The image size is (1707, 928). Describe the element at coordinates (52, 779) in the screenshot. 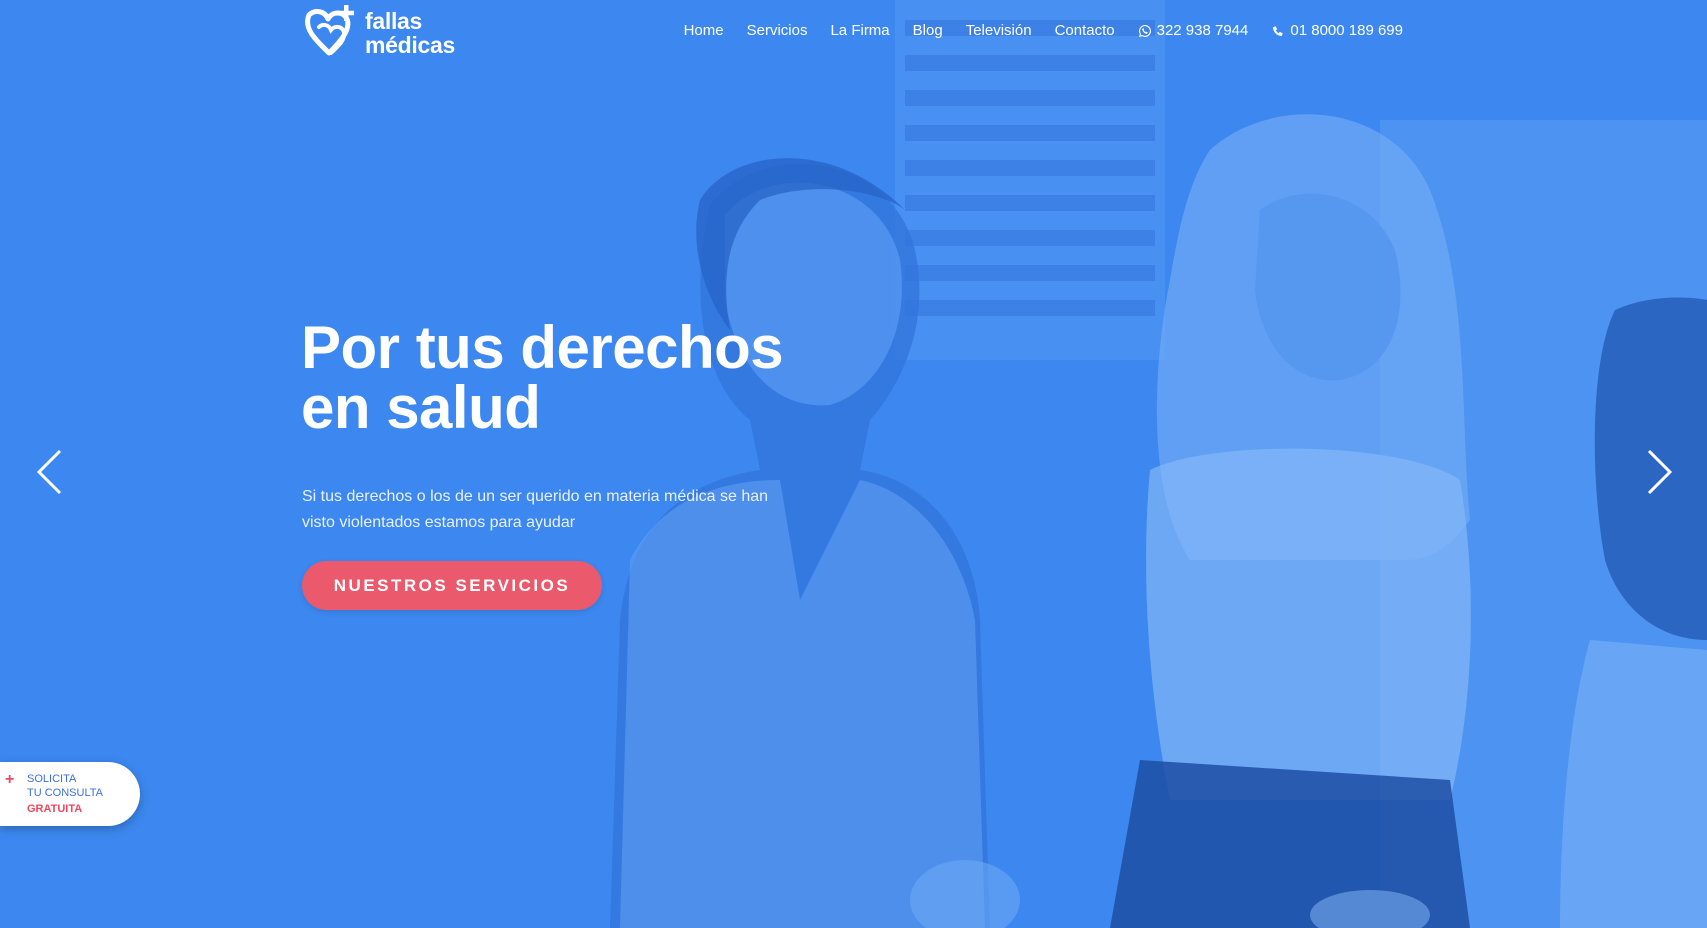

I see `consult-line-1: SOLICITA` at that location.